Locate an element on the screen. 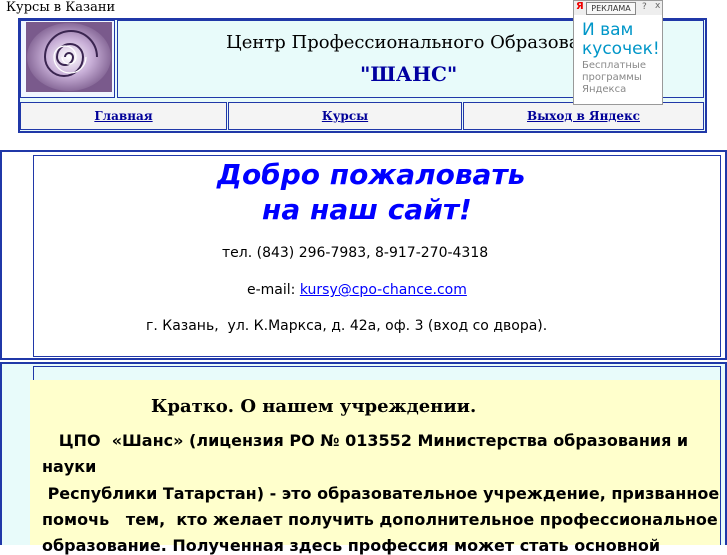 Image resolution: width=727 pixels, height=555 pixels. nav-link-home: Главная is located at coordinates (123, 116).